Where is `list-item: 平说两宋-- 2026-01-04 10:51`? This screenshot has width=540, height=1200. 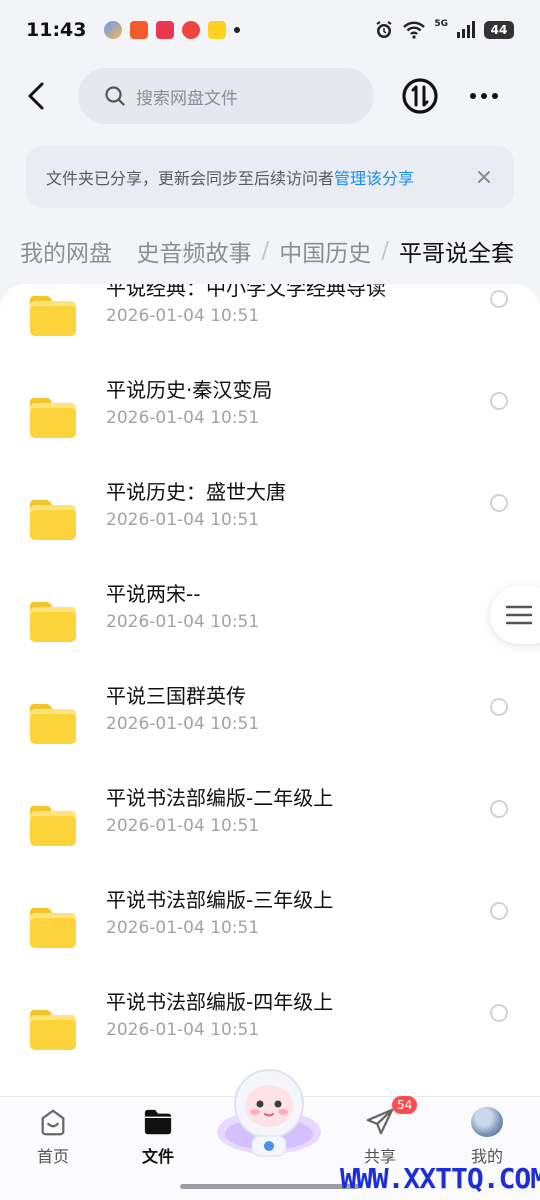
list-item: 平说两宋-- 2026-01-04 10:51 is located at coordinates (270, 625).